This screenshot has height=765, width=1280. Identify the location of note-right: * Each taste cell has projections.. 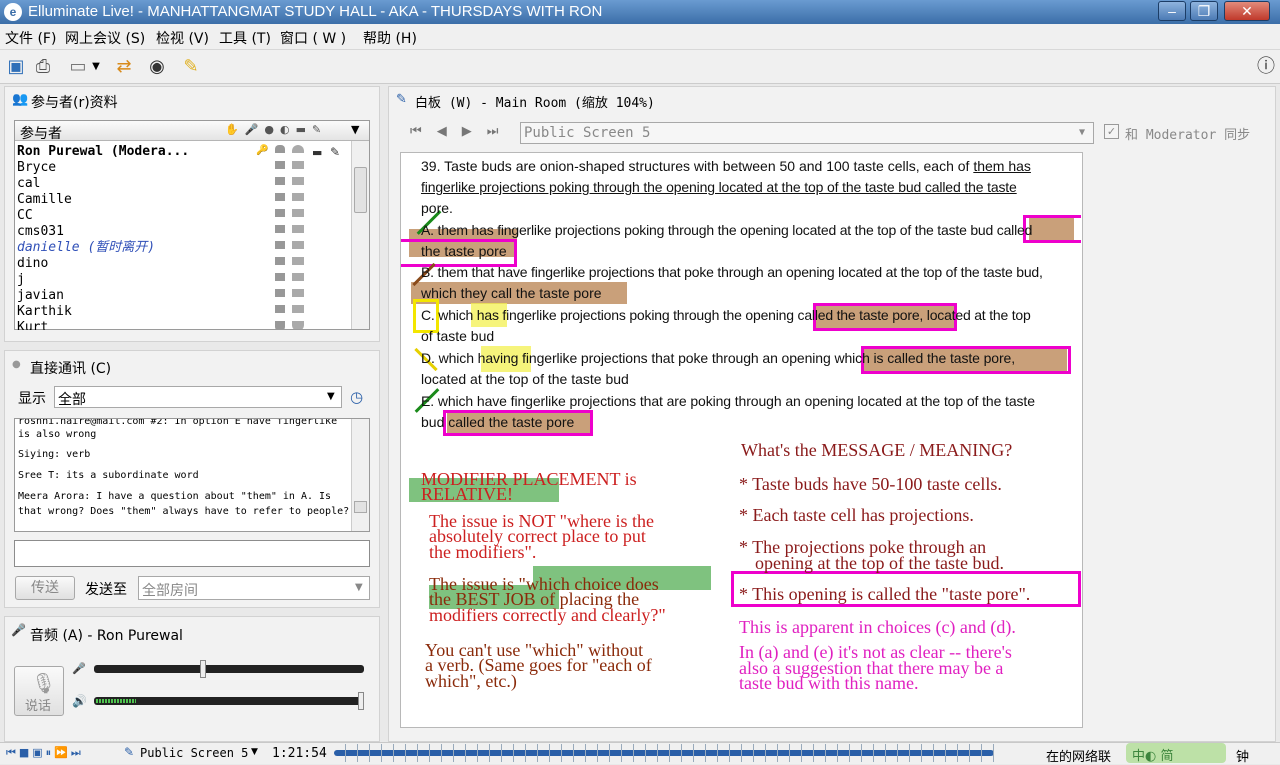
(856, 515).